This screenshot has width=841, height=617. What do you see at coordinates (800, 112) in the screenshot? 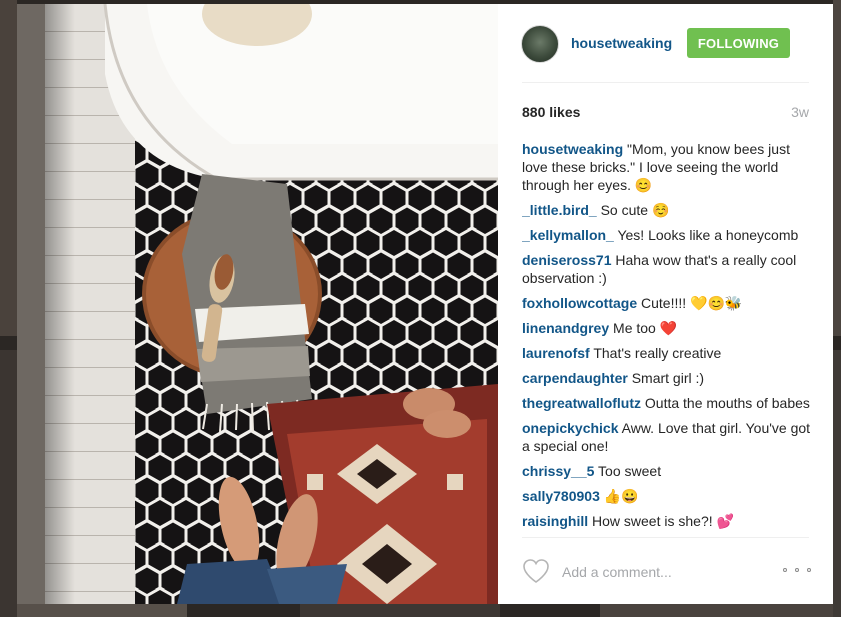
I see `post-timestamp: 3w` at bounding box center [800, 112].